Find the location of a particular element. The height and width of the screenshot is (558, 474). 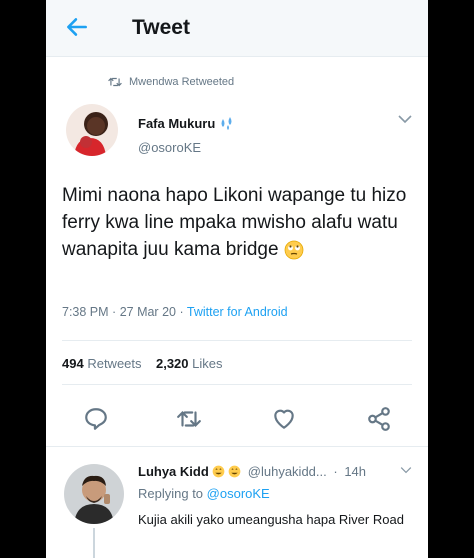

sweat-droplets-emoji-icon is located at coordinates (226, 123).